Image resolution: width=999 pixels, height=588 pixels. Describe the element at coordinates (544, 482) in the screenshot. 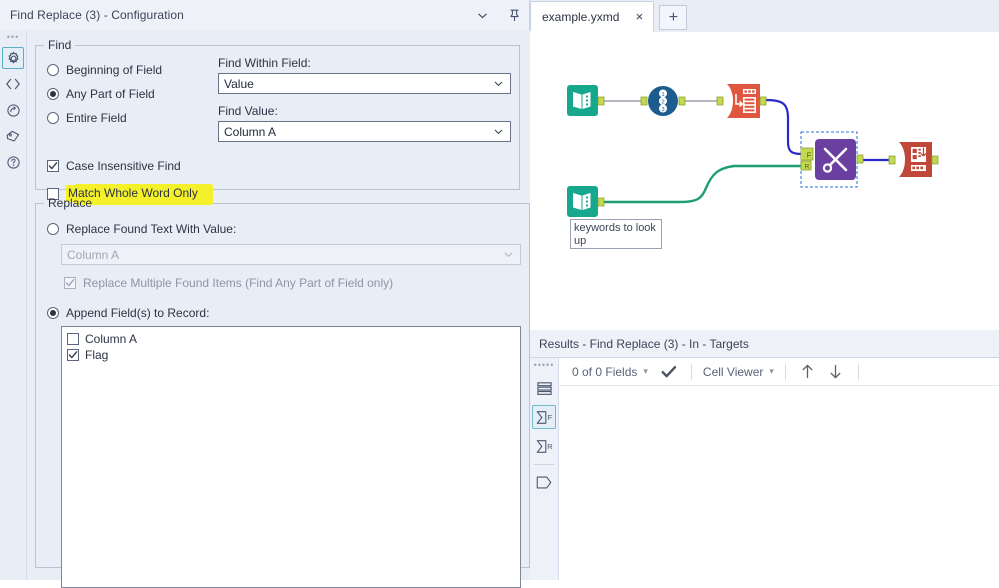

I see `tag-outline-icon` at that location.